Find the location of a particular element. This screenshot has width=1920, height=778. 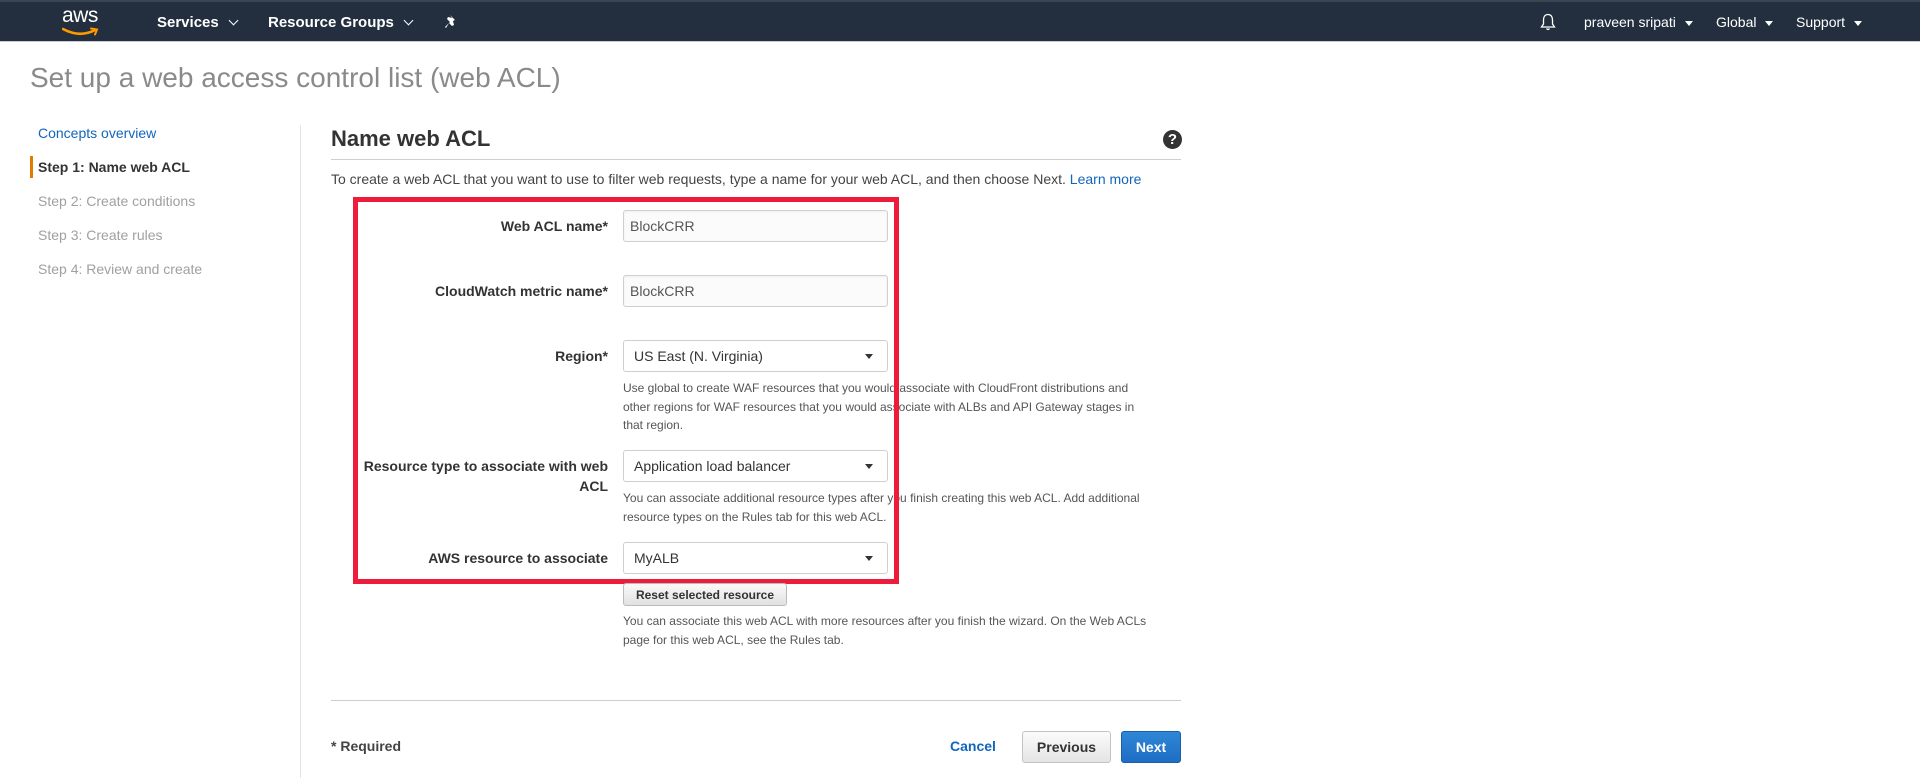

aws-logo: aws is located at coordinates (82, 21).